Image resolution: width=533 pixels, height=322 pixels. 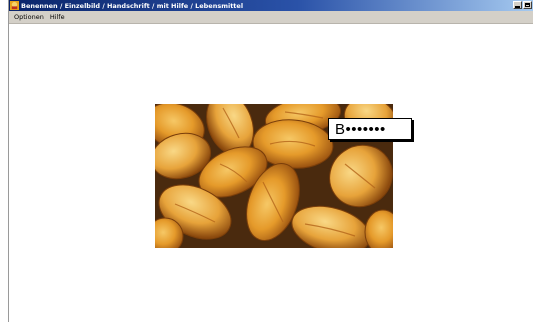 I want to click on answer-text: B•••••••, so click(x=360, y=129).